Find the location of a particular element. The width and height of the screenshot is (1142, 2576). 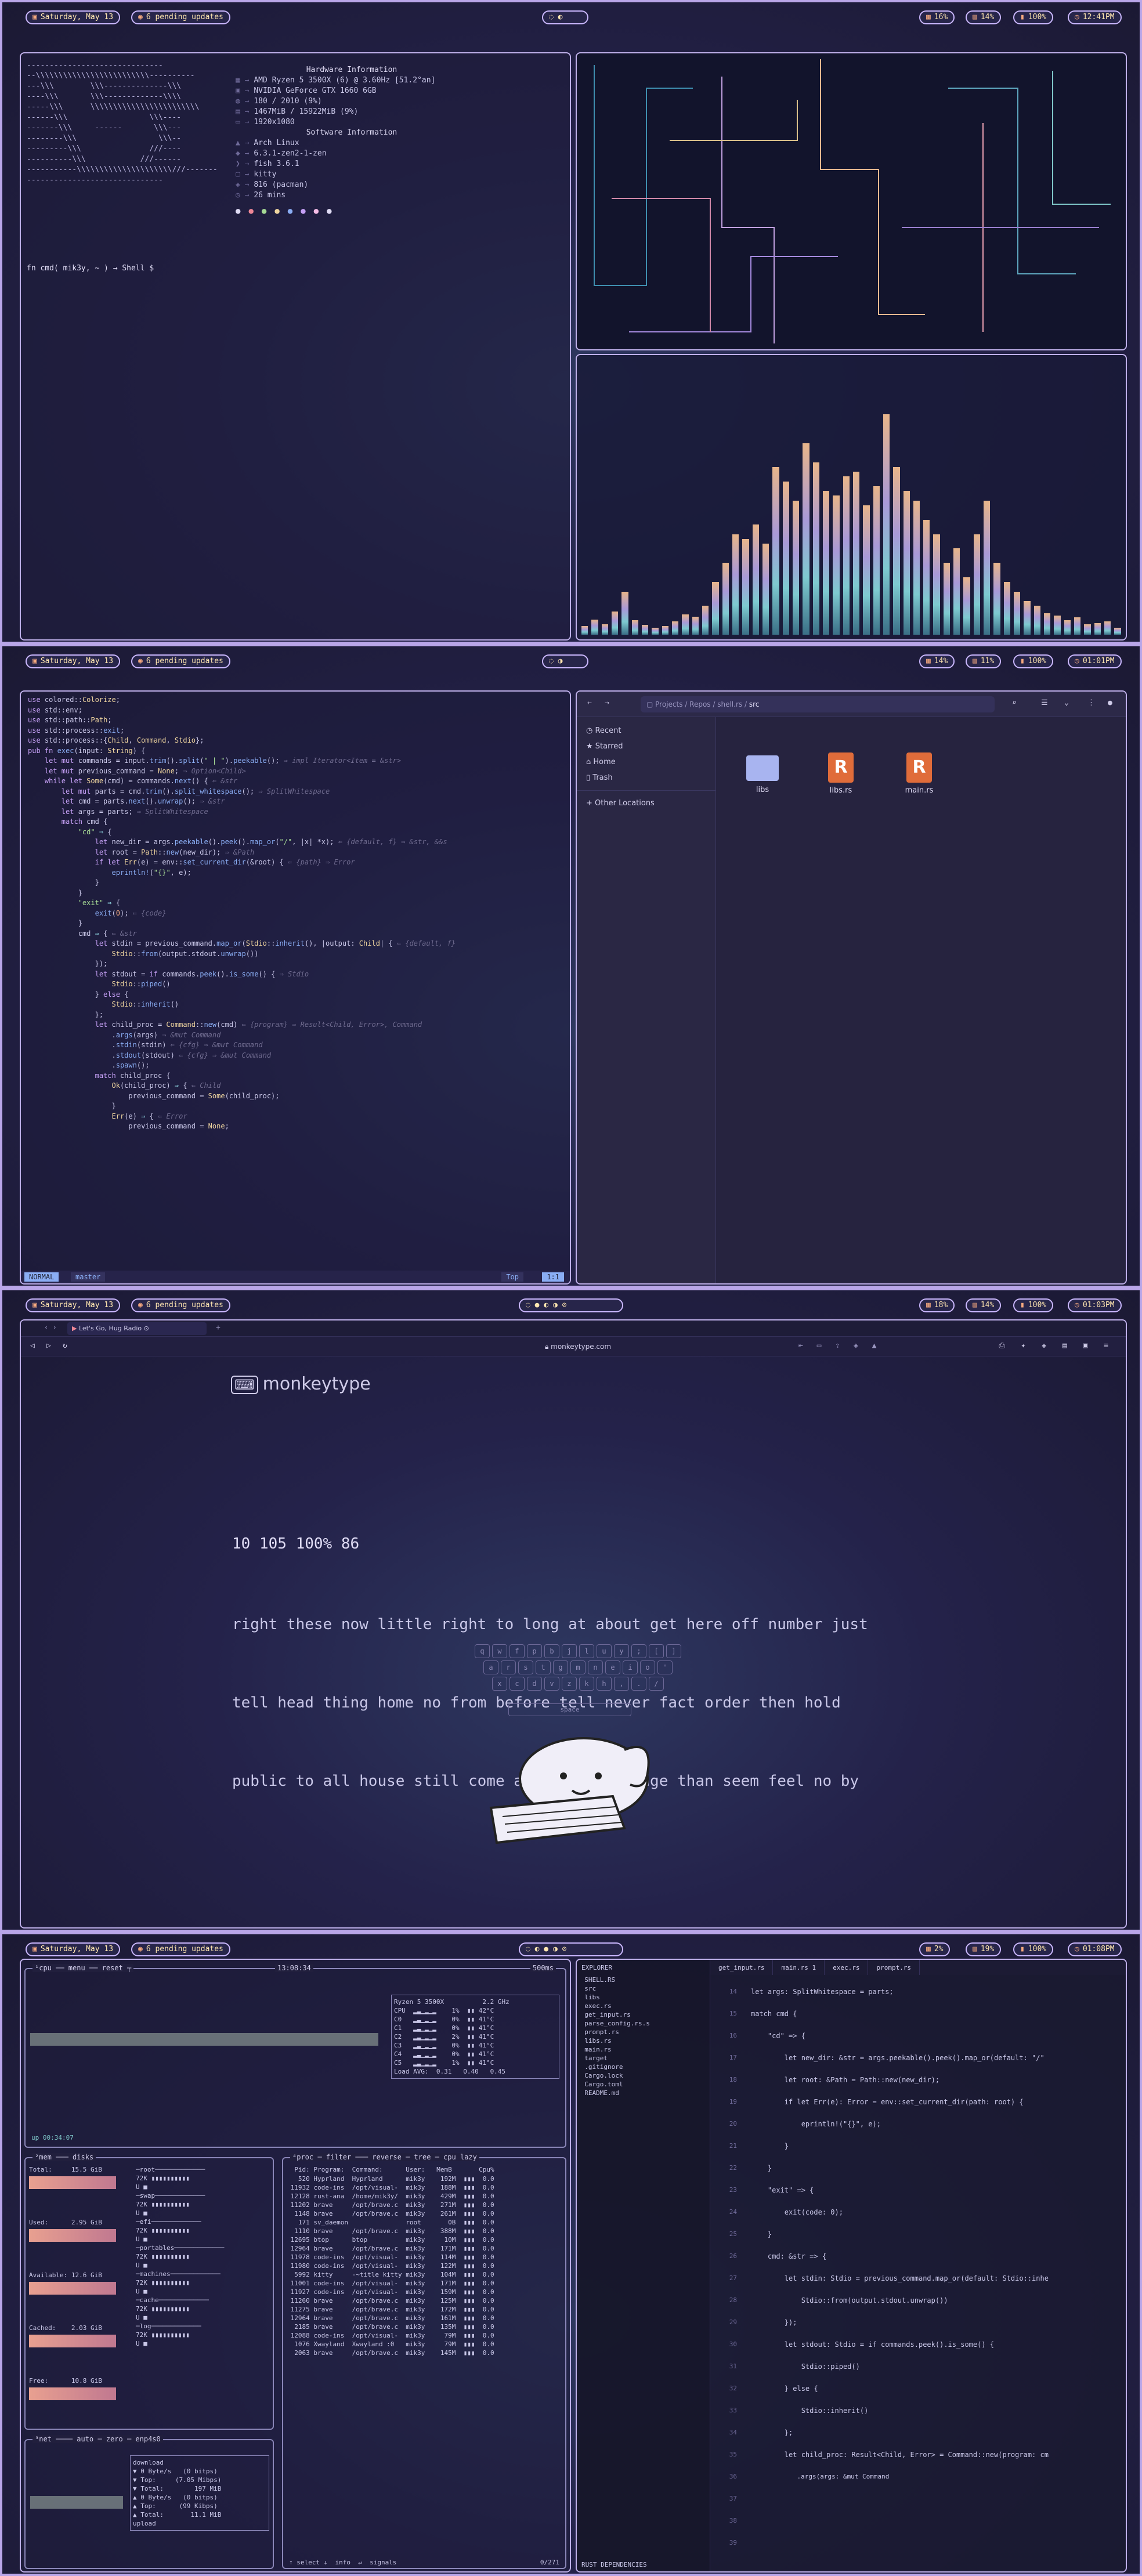

url-actions-icons: ⇤ ▭ ⇪ ◈ ▲ is located at coordinates (840, 1345).